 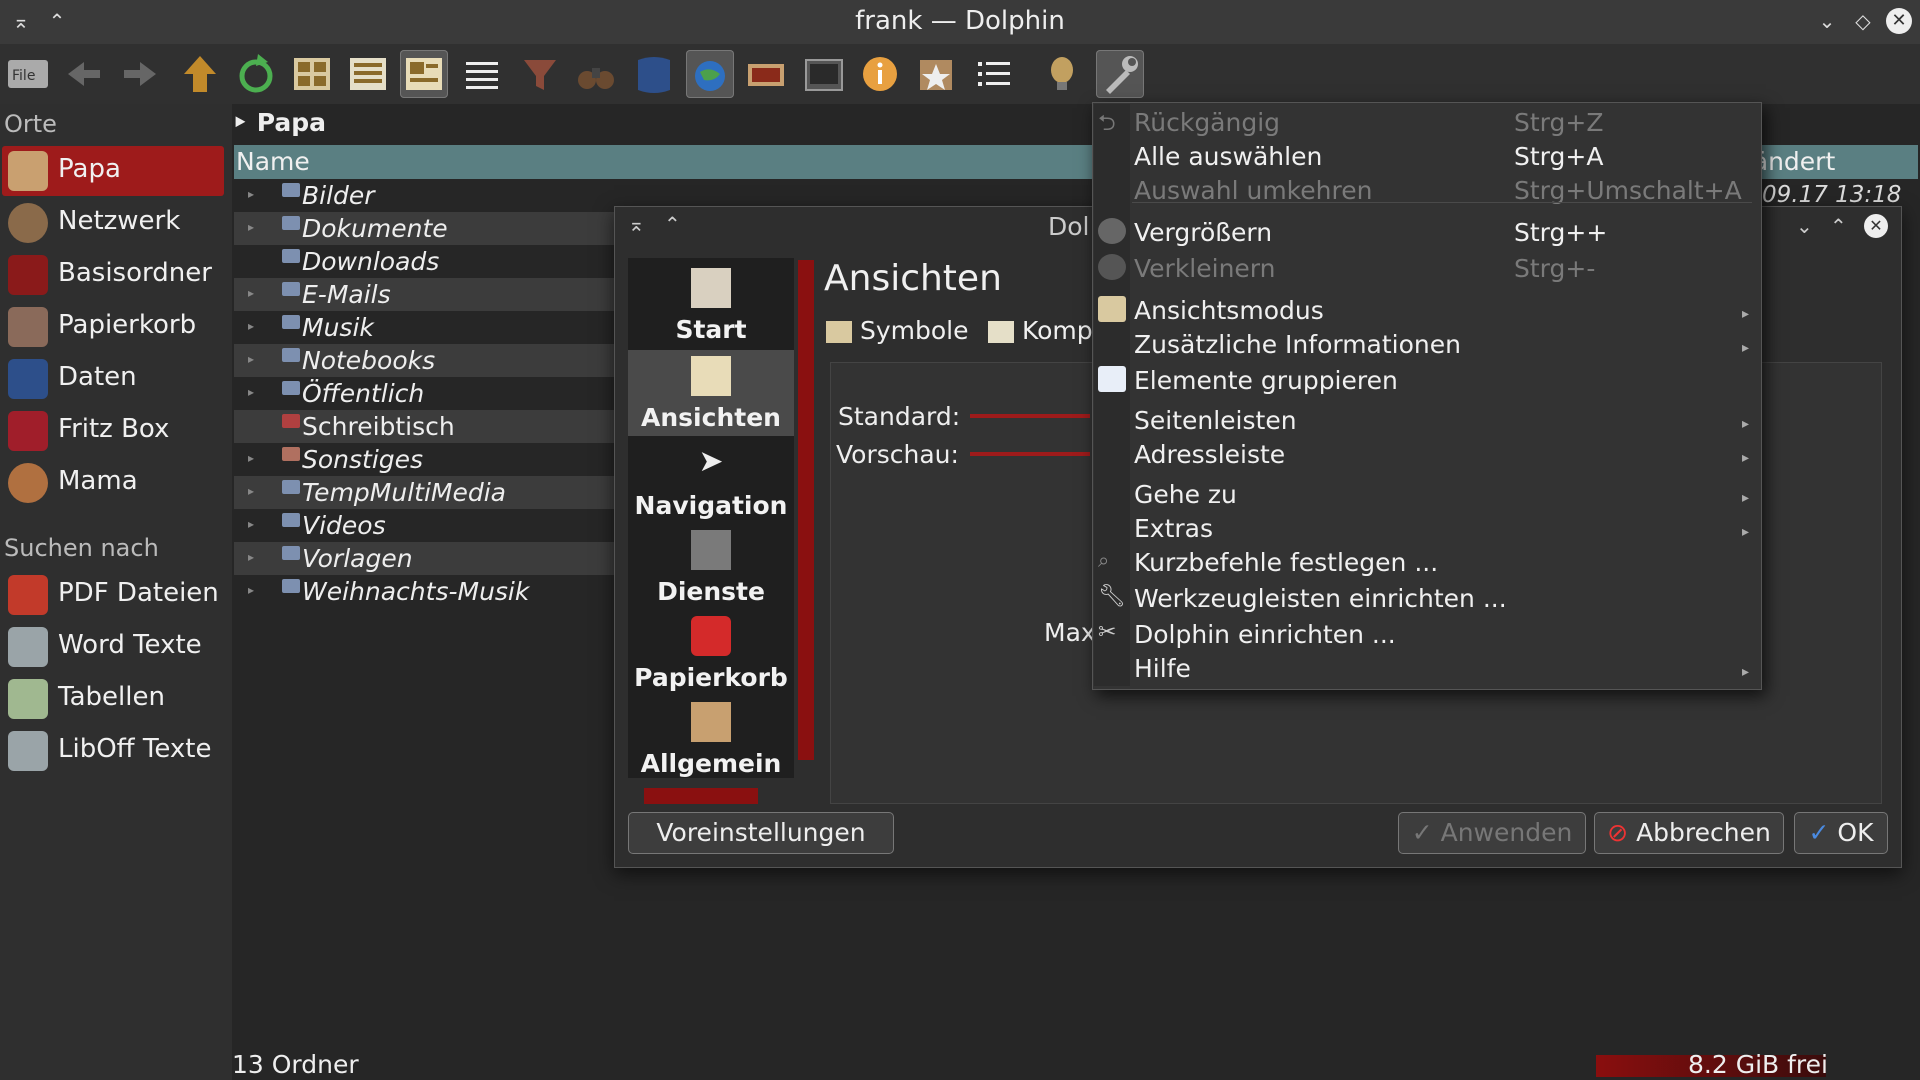 I want to click on menu-help: Hilfe, so click(x=1162, y=668).